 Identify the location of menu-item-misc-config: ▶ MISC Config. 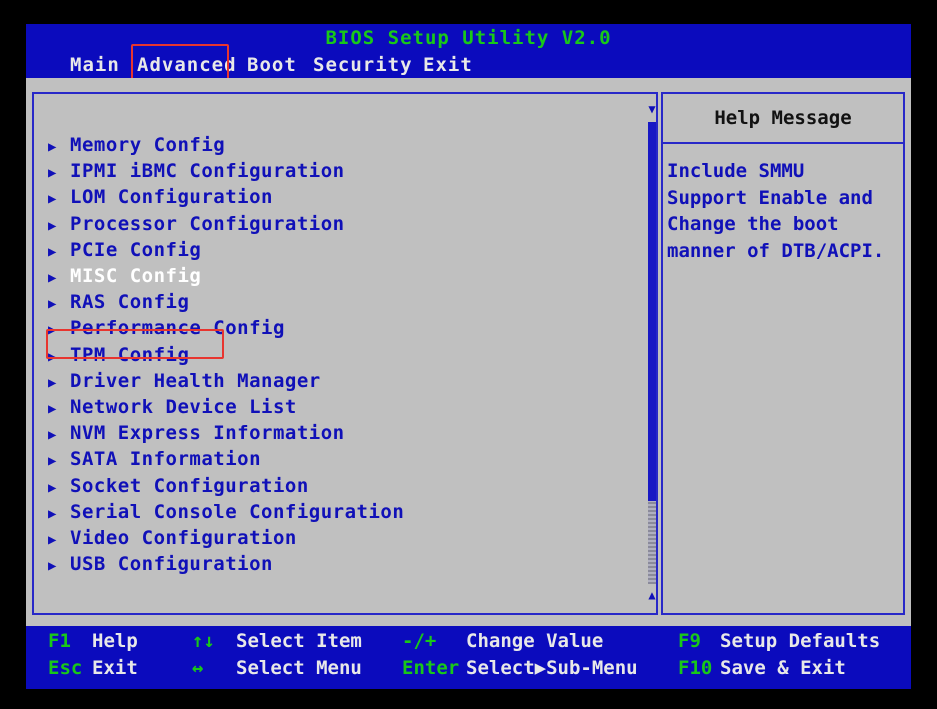
(124, 276).